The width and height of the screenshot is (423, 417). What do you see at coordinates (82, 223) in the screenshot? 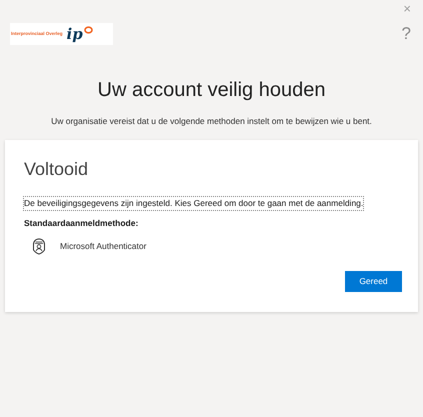
I see `default-method-label: Standaardaanmeldmethode:` at bounding box center [82, 223].